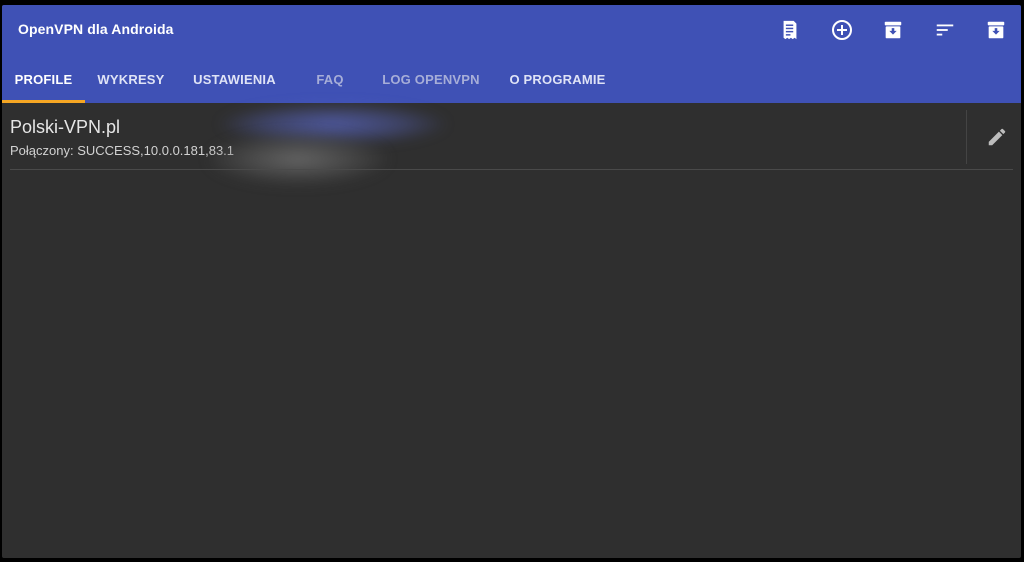 Image resolution: width=1024 pixels, height=562 pixels. I want to click on tab-faq: FAQ, so click(330, 82).